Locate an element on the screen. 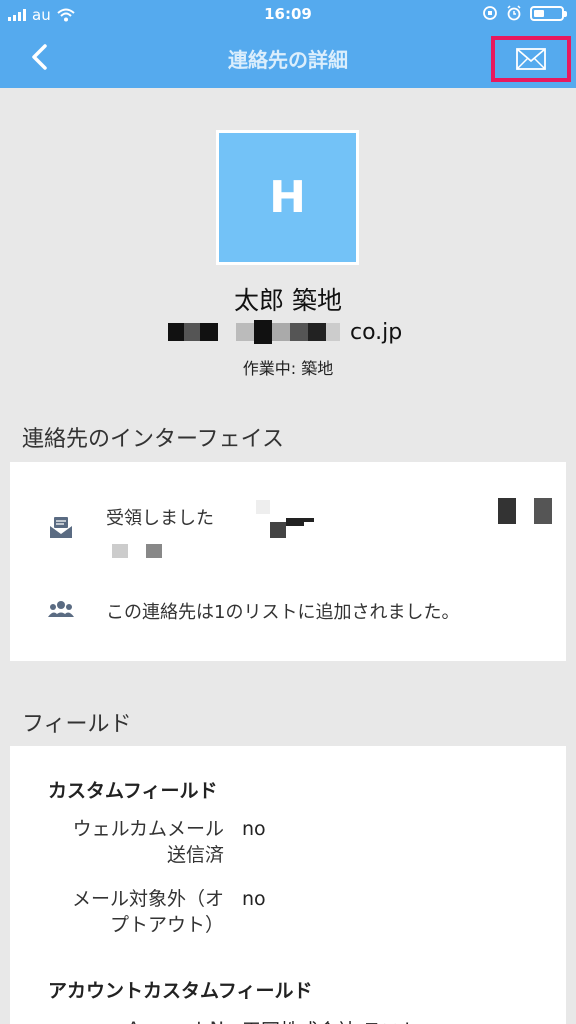 This screenshot has height=1024, width=576. back-button is located at coordinates (39, 57).